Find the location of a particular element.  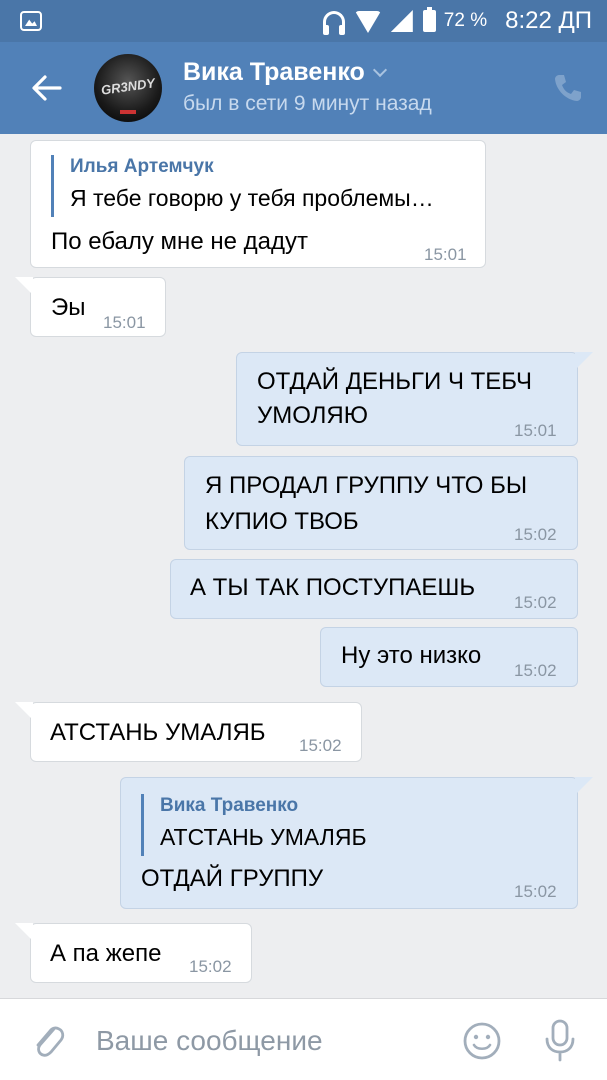

message-outgoing: Я ПРОДАЛ ГРУППУ ЧТО БЫ КУПИО ТВОБ 15:02 is located at coordinates (381, 503).